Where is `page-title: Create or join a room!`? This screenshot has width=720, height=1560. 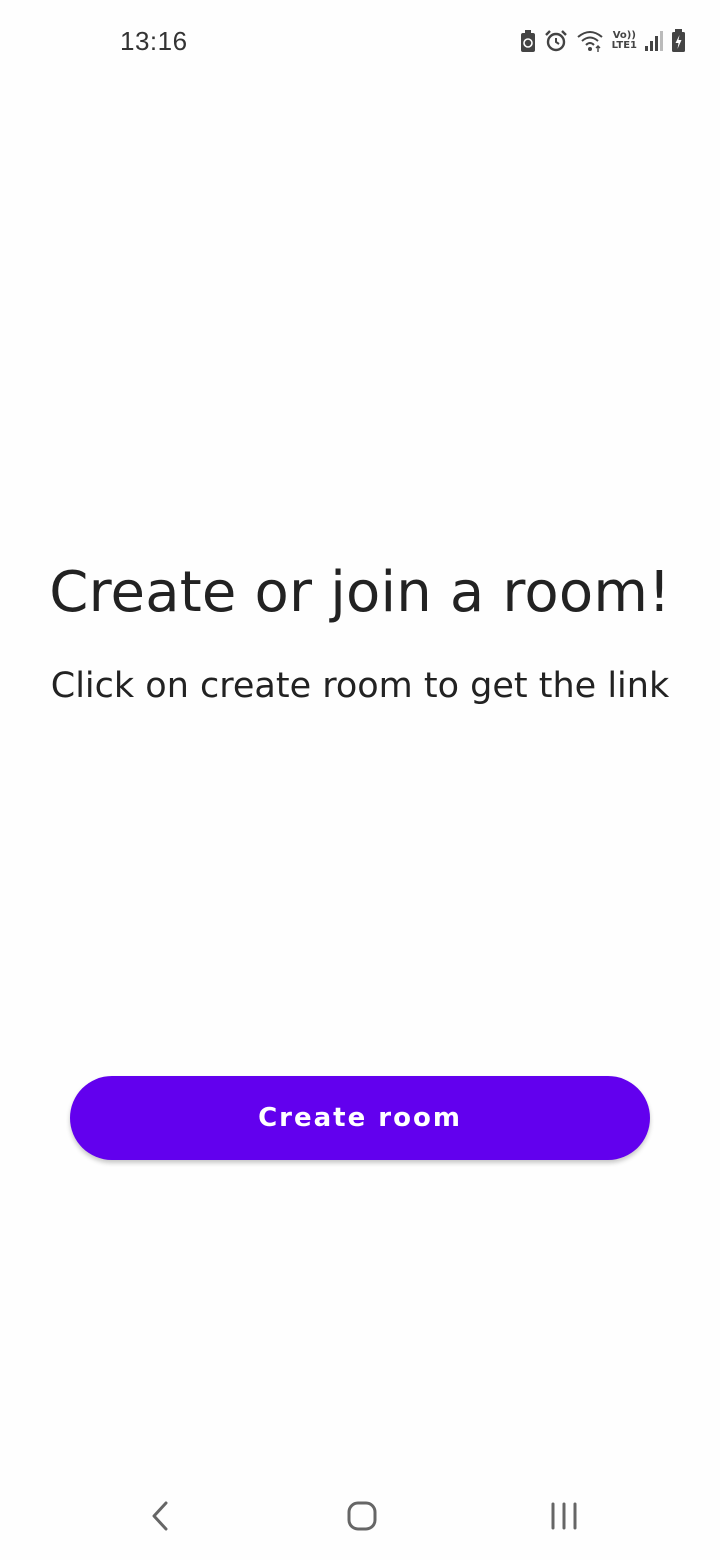
page-title: Create or join a room! is located at coordinates (360, 592).